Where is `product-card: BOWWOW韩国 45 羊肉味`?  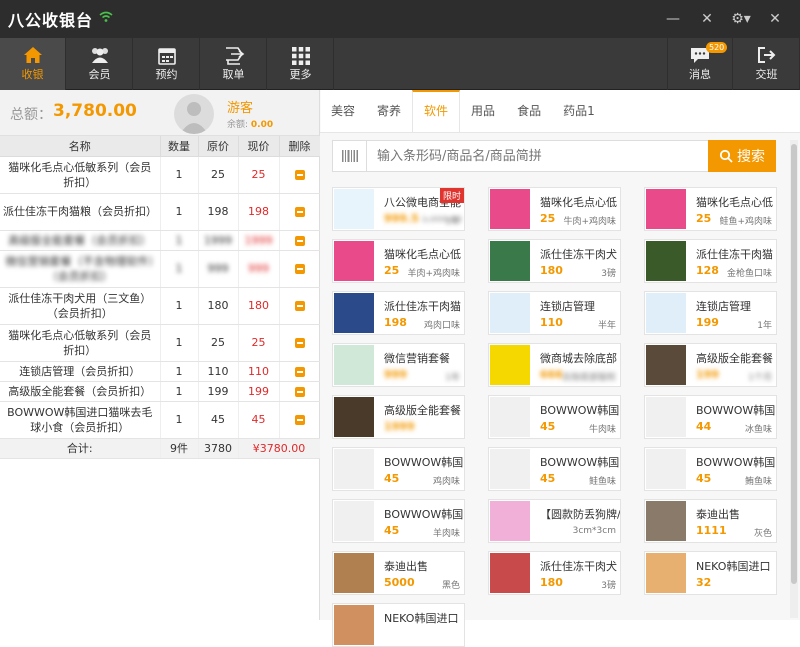
product-card: BOWWOW韩国 45 羊肉味 is located at coordinates (398, 521).